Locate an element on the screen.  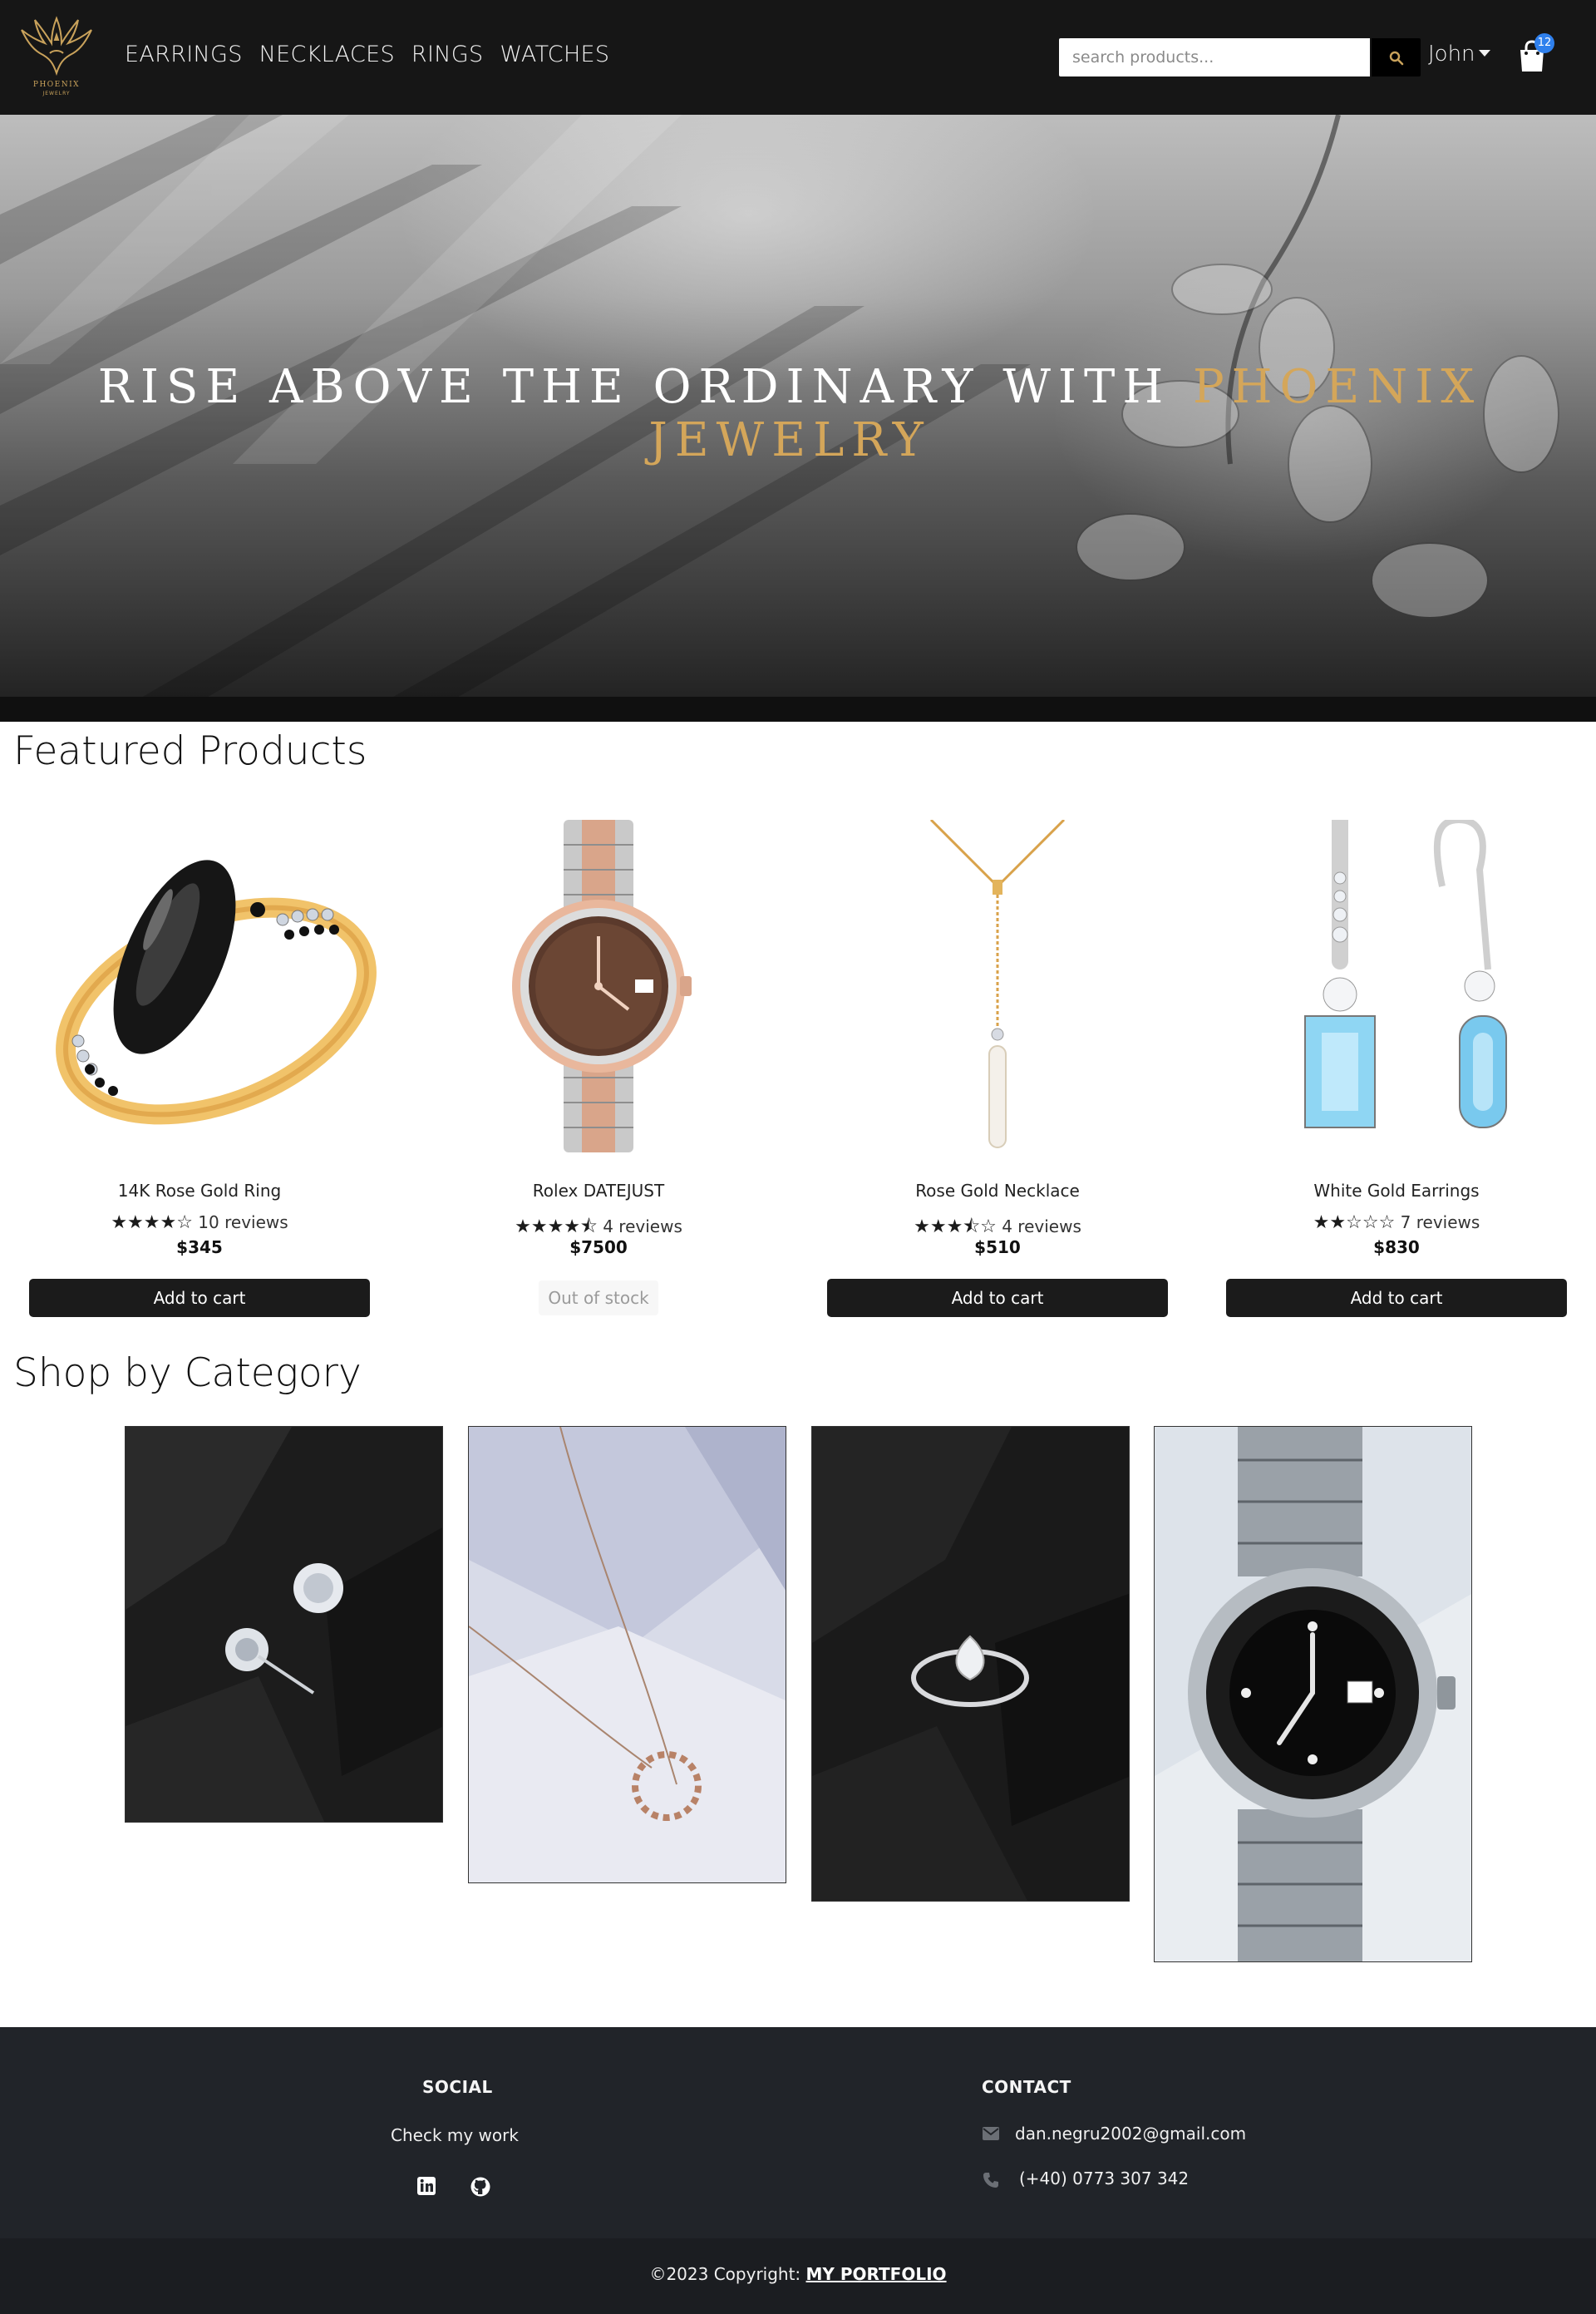
category-image-necklaces is located at coordinates (627, 1655).